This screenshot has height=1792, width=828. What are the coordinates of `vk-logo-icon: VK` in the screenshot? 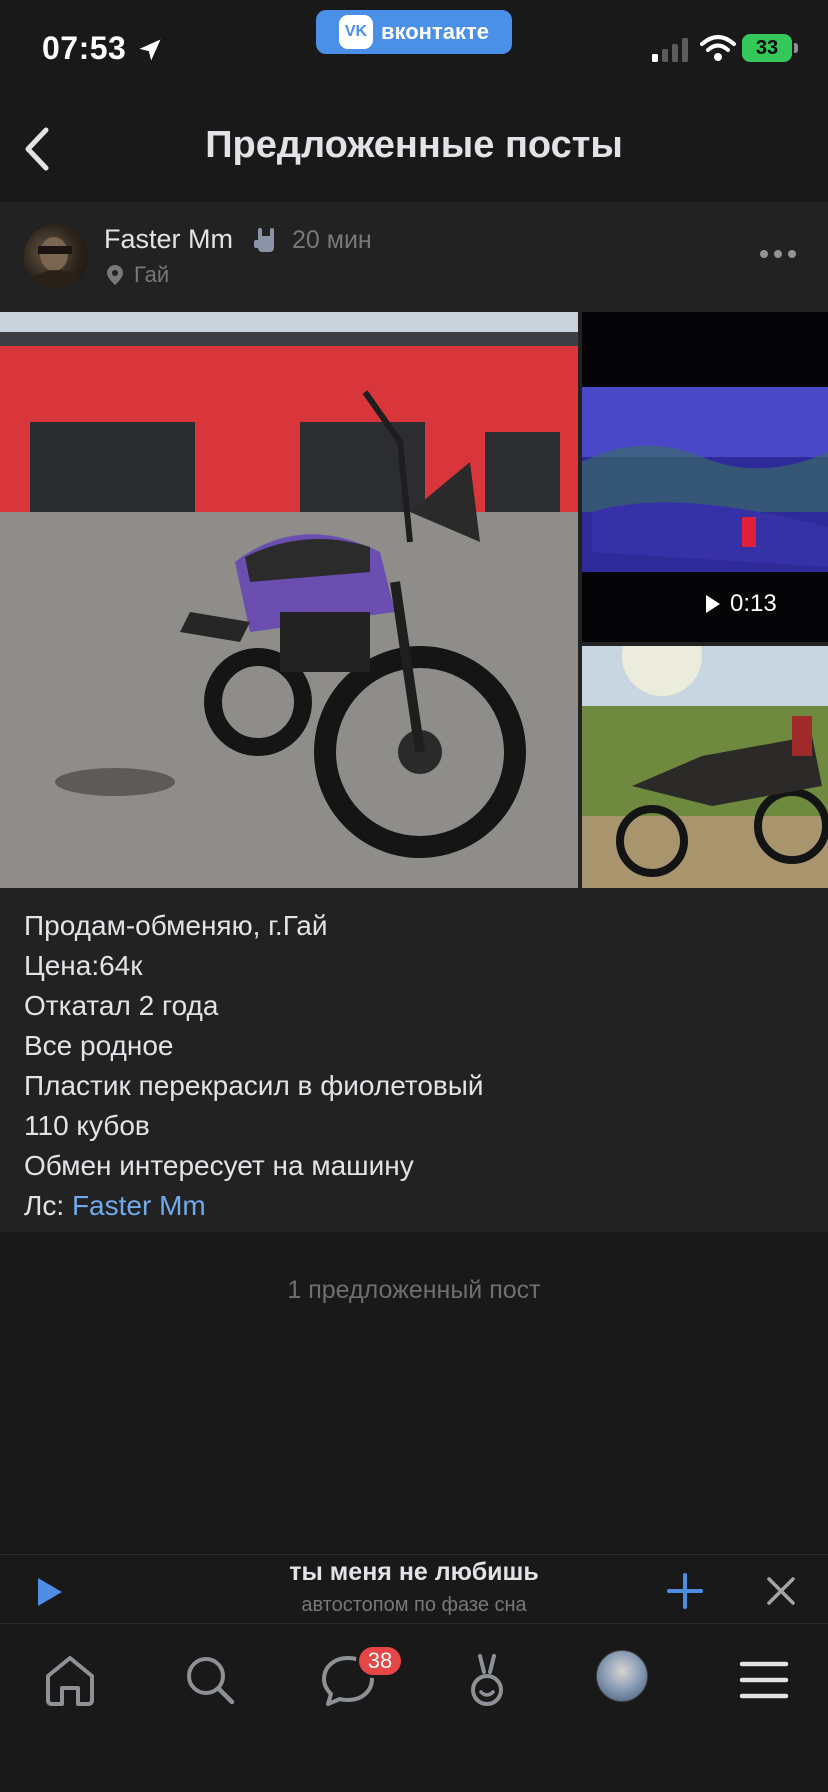 It's located at (355, 32).